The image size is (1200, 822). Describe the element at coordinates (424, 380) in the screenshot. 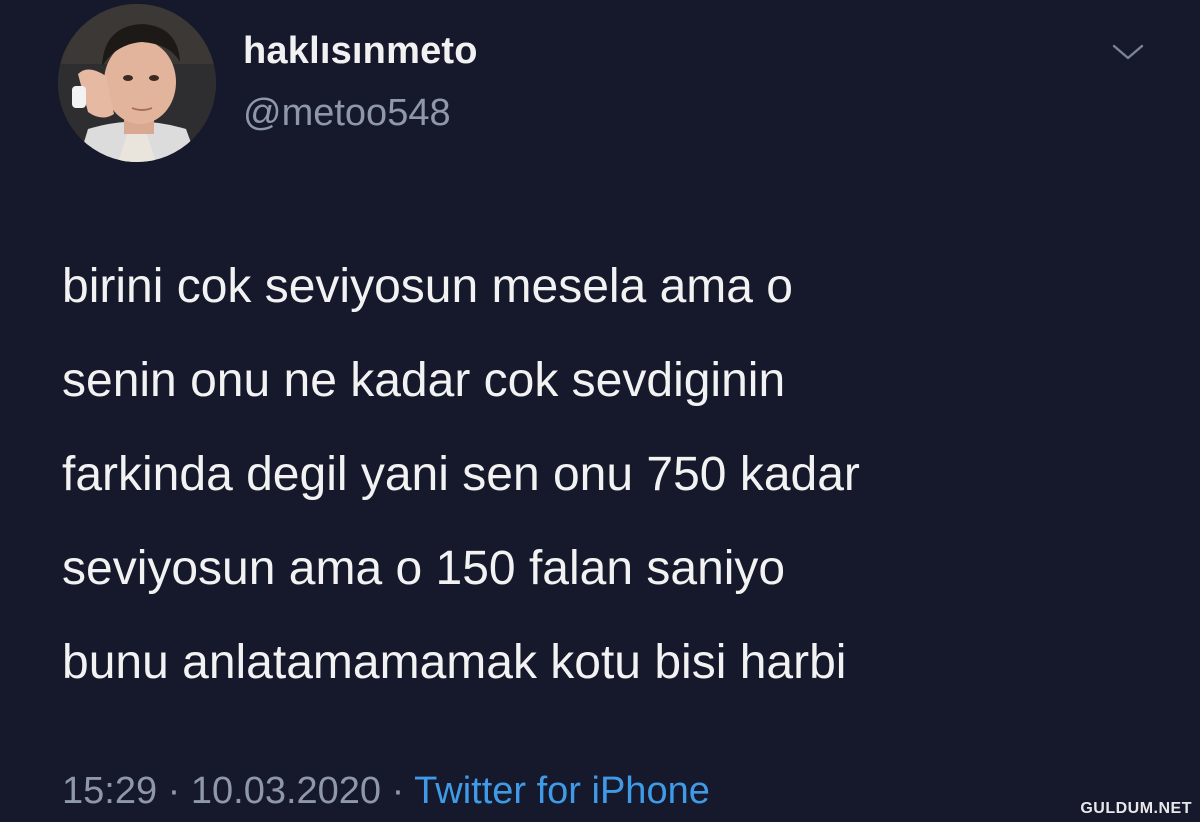

I see `tweet-text-line: senin onu ne kadar cok sevdiginin` at that location.